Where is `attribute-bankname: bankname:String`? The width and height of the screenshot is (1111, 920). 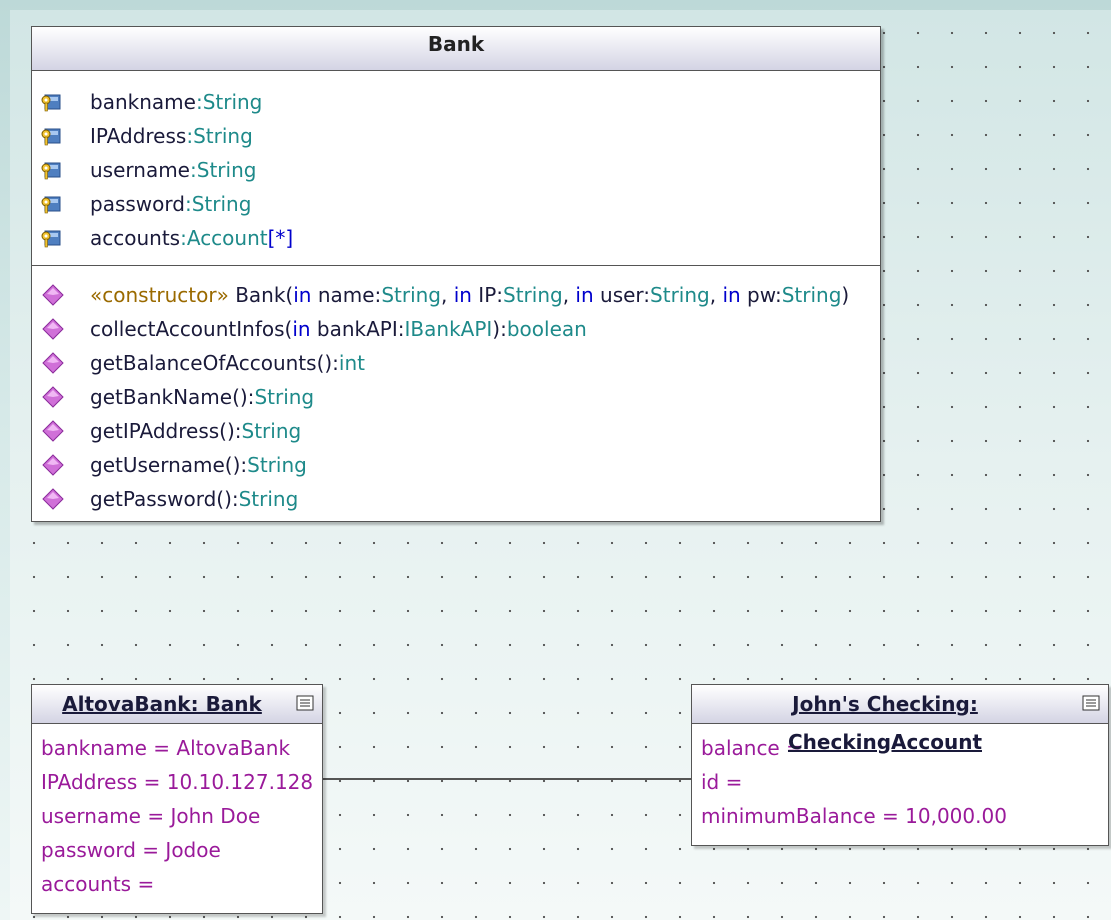
attribute-bankname: bankname:String is located at coordinates (456, 102).